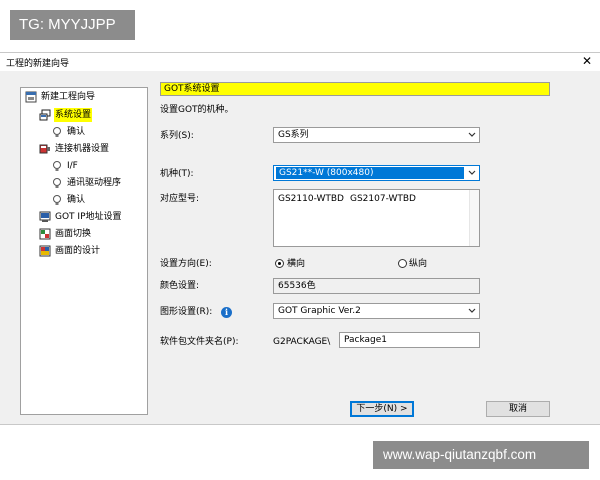 This screenshot has height=480, width=600. I want to click on package-value: Package1, so click(366, 340).